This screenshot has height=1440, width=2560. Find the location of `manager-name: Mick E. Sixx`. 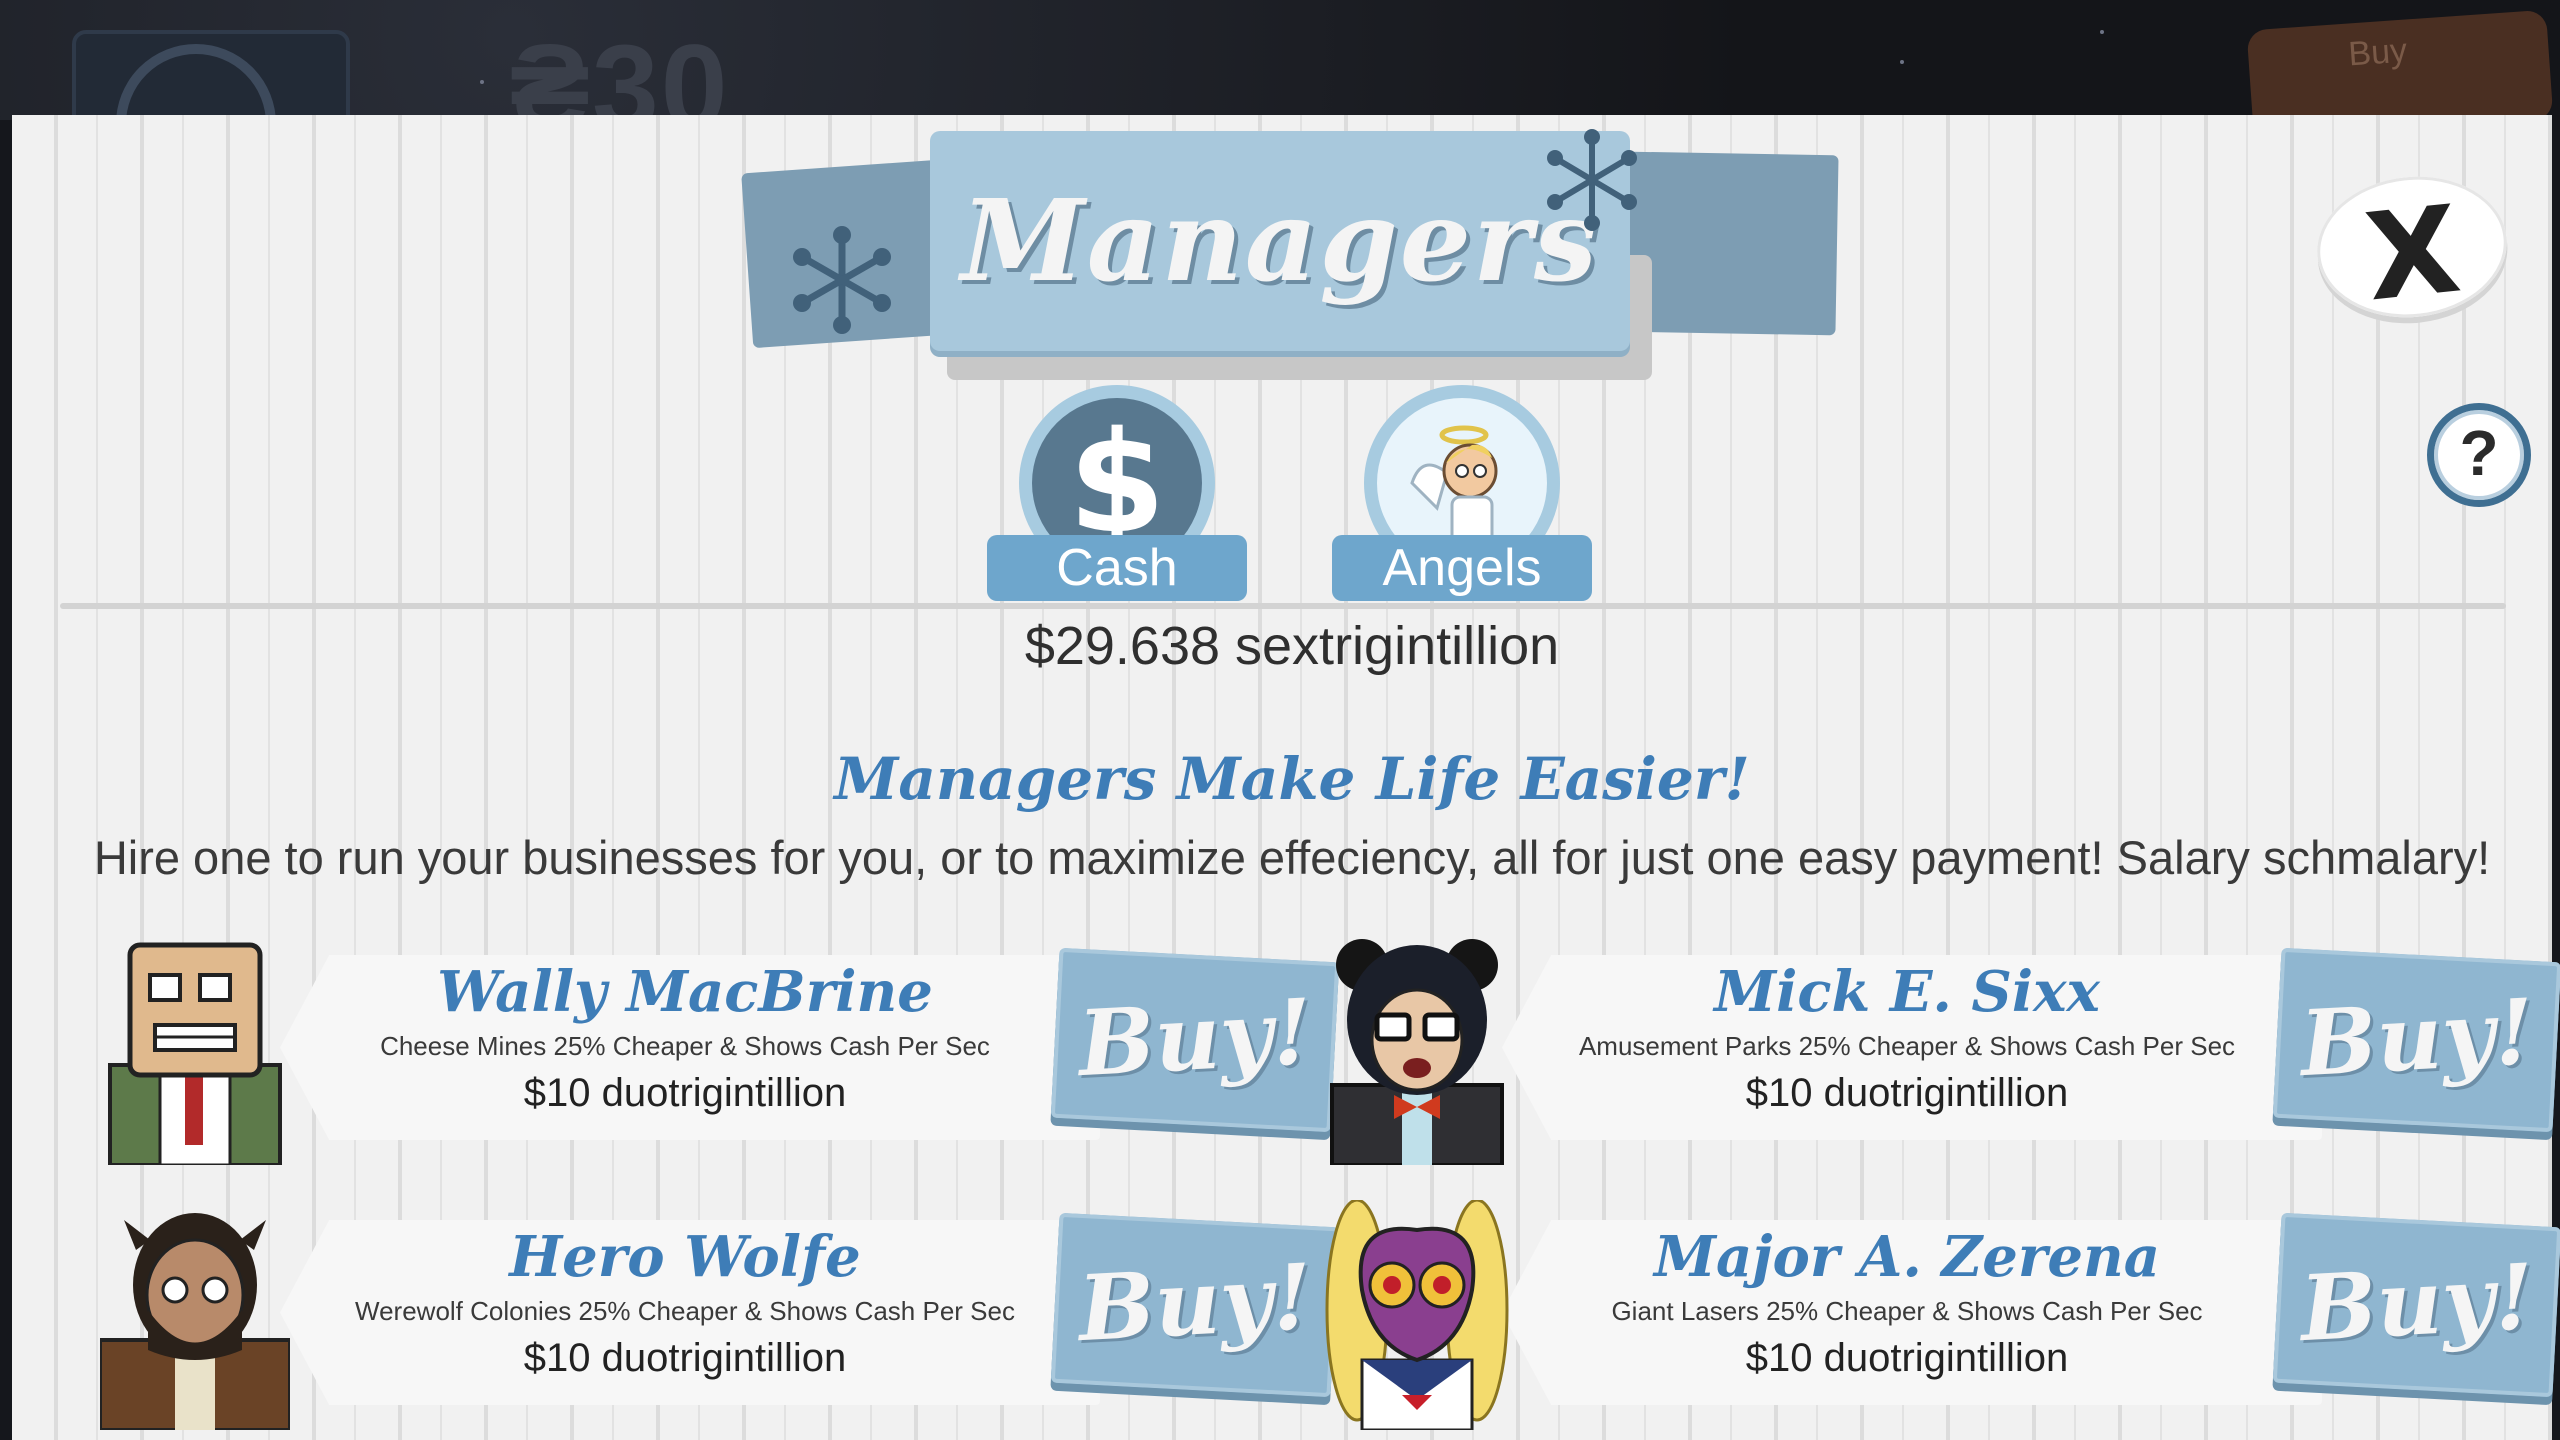

manager-name: Mick E. Sixx is located at coordinates (1907, 992).